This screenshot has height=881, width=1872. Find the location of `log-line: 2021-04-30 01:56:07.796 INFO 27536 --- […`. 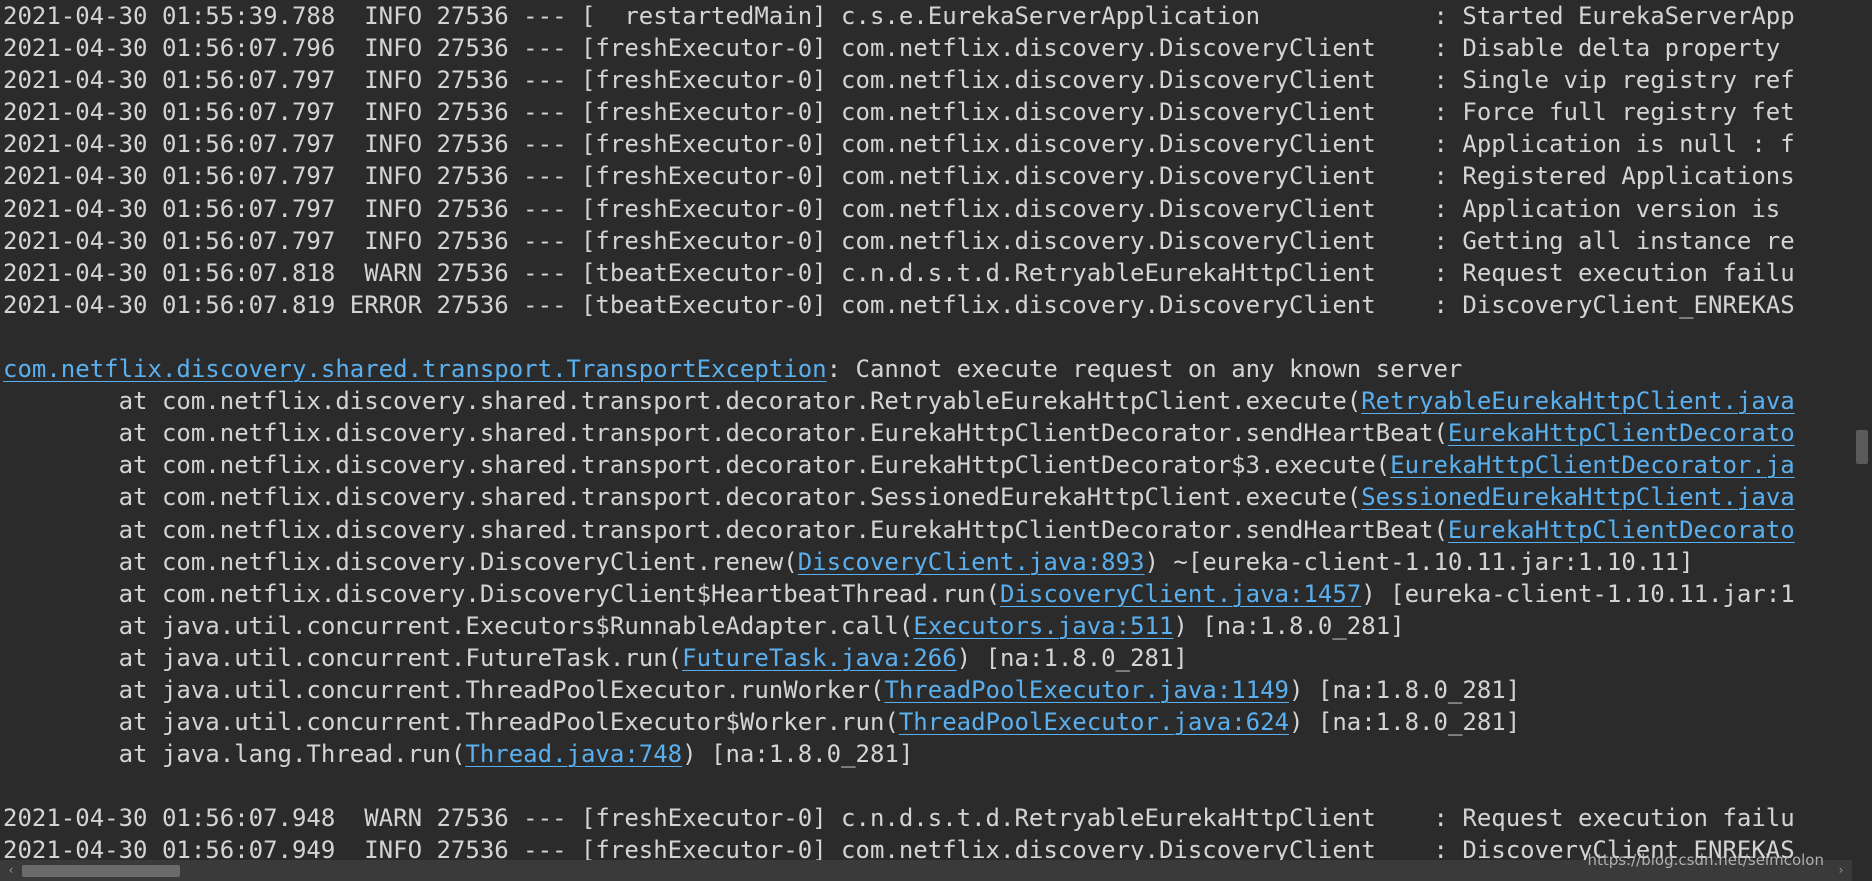

log-line: 2021-04-30 01:56:07.796 INFO 27536 --- [… is located at coordinates (899, 48).